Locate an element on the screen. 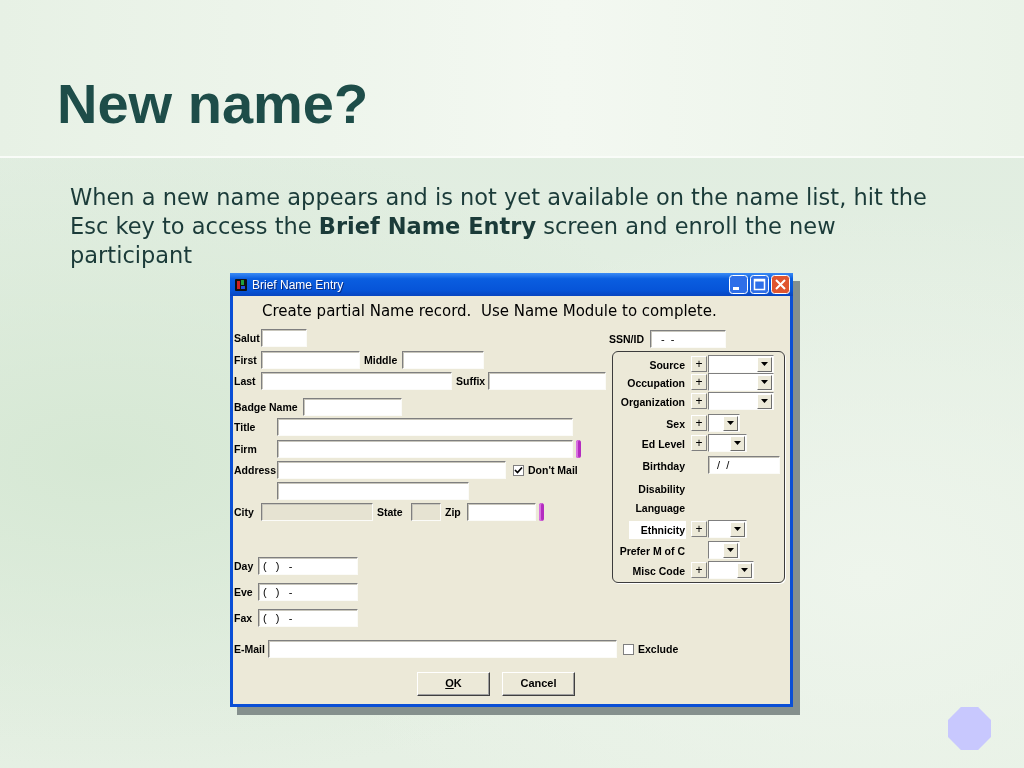  field-label: Last is located at coordinates (245, 381).